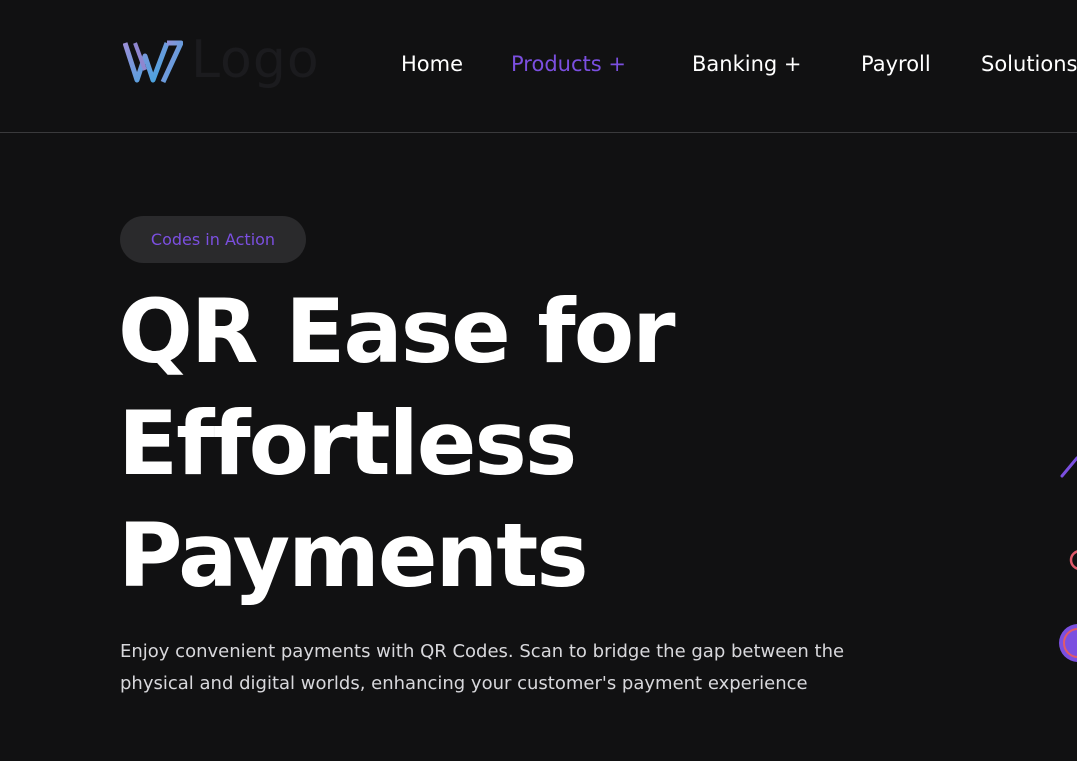  Describe the element at coordinates (255, 60) in the screenshot. I see `logo-wordmark: Logo` at that location.